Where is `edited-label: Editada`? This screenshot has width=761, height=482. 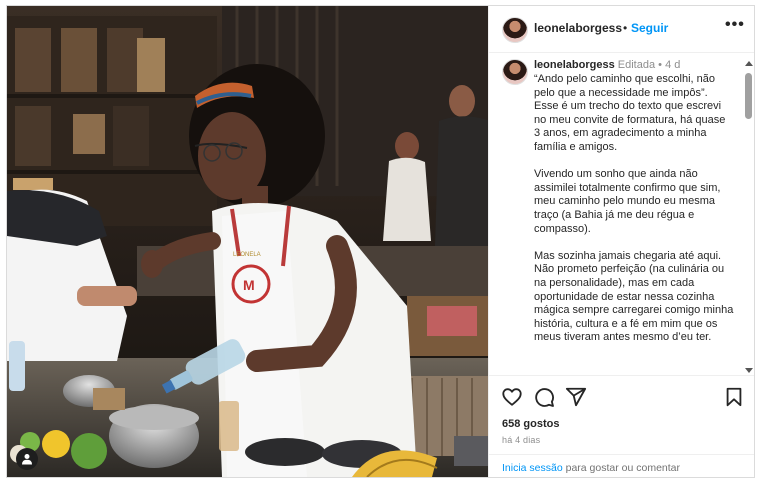
edited-label: Editada is located at coordinates (636, 65).